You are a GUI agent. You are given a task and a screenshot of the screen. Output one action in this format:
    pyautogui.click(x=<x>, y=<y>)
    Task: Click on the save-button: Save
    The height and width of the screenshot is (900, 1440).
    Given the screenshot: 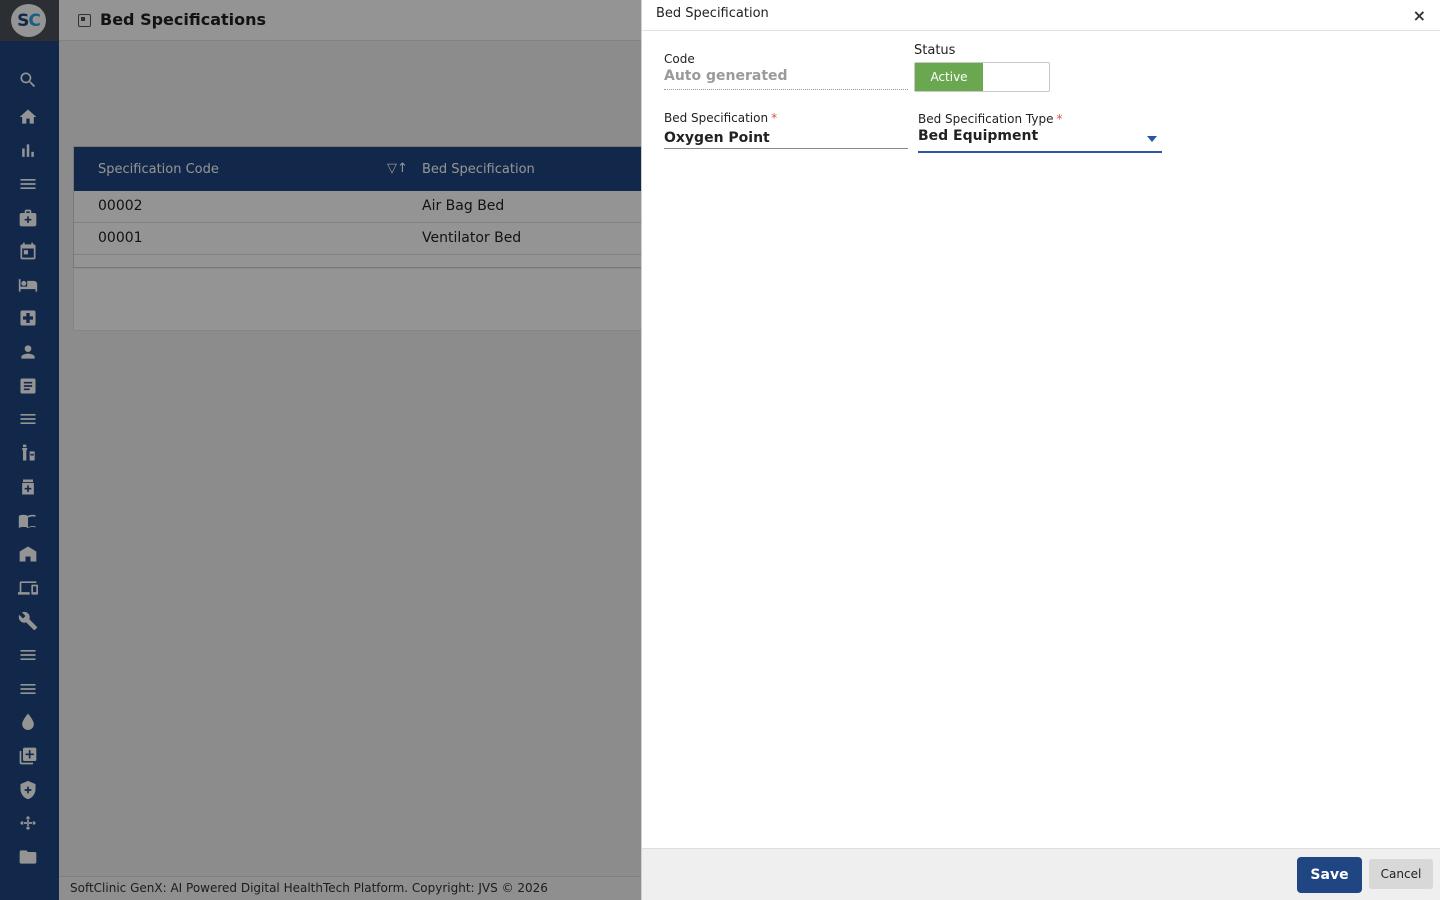 What is the action you would take?
    pyautogui.click(x=1329, y=875)
    